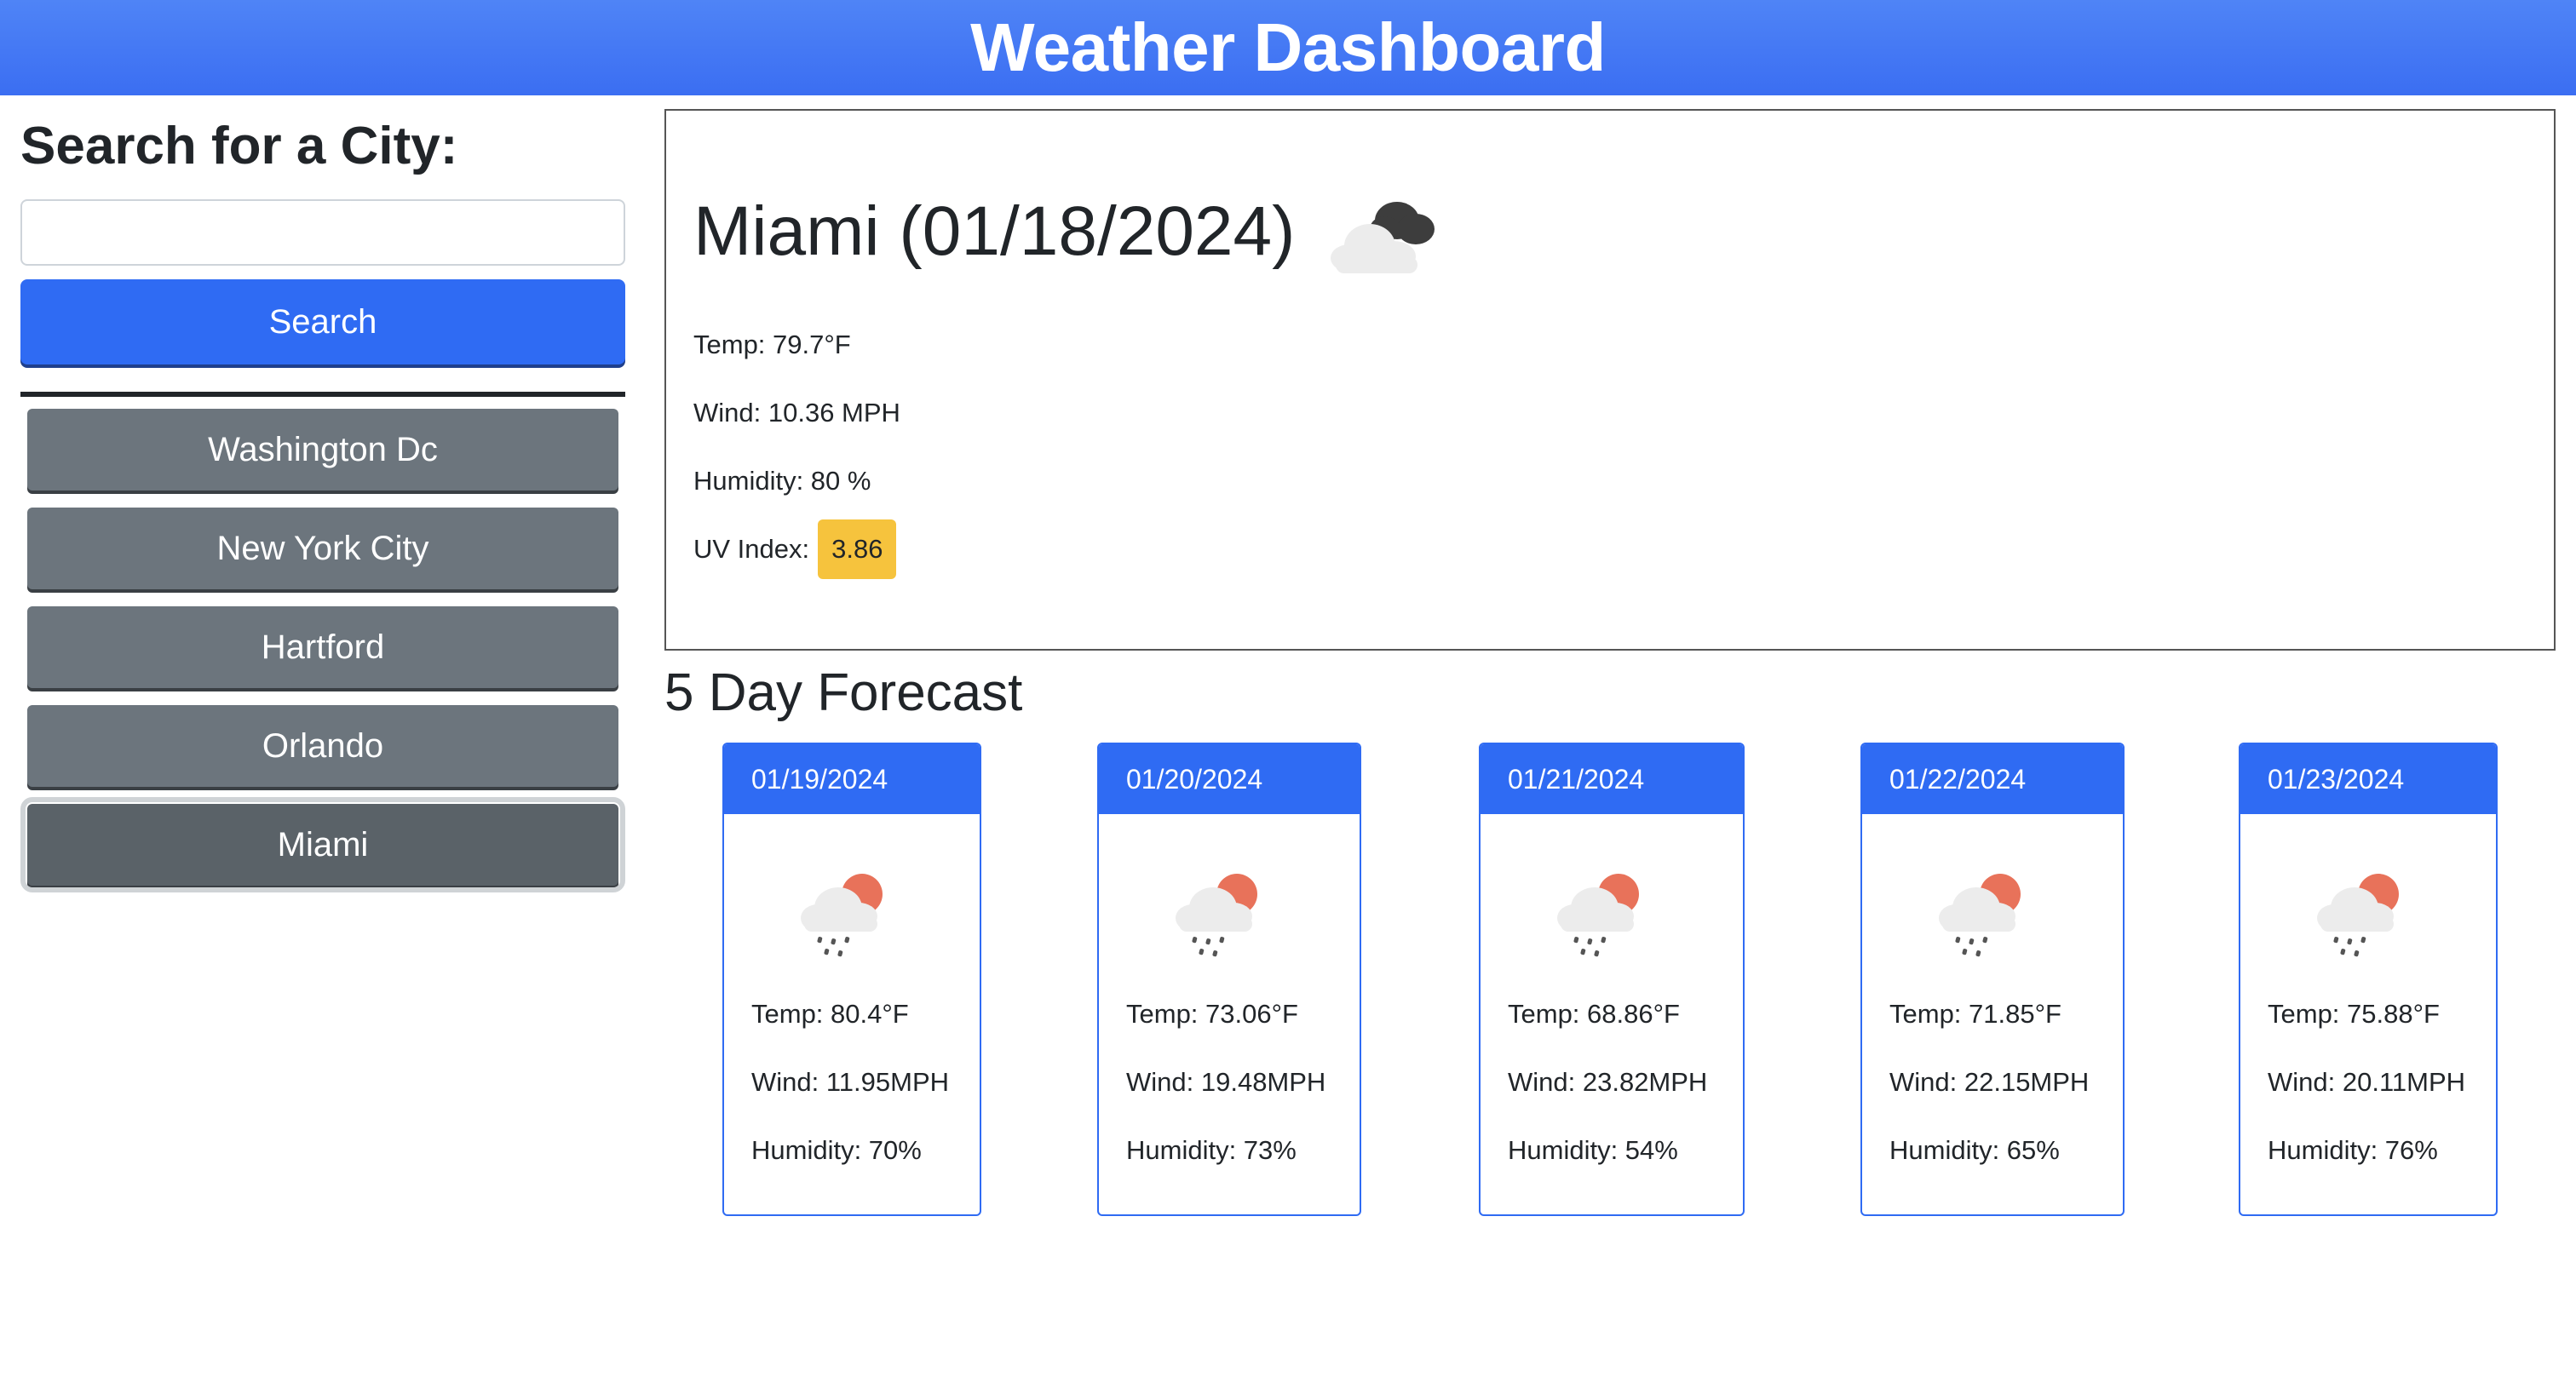  What do you see at coordinates (2368, 779) in the screenshot?
I see `forecast-date: 01/23/2024` at bounding box center [2368, 779].